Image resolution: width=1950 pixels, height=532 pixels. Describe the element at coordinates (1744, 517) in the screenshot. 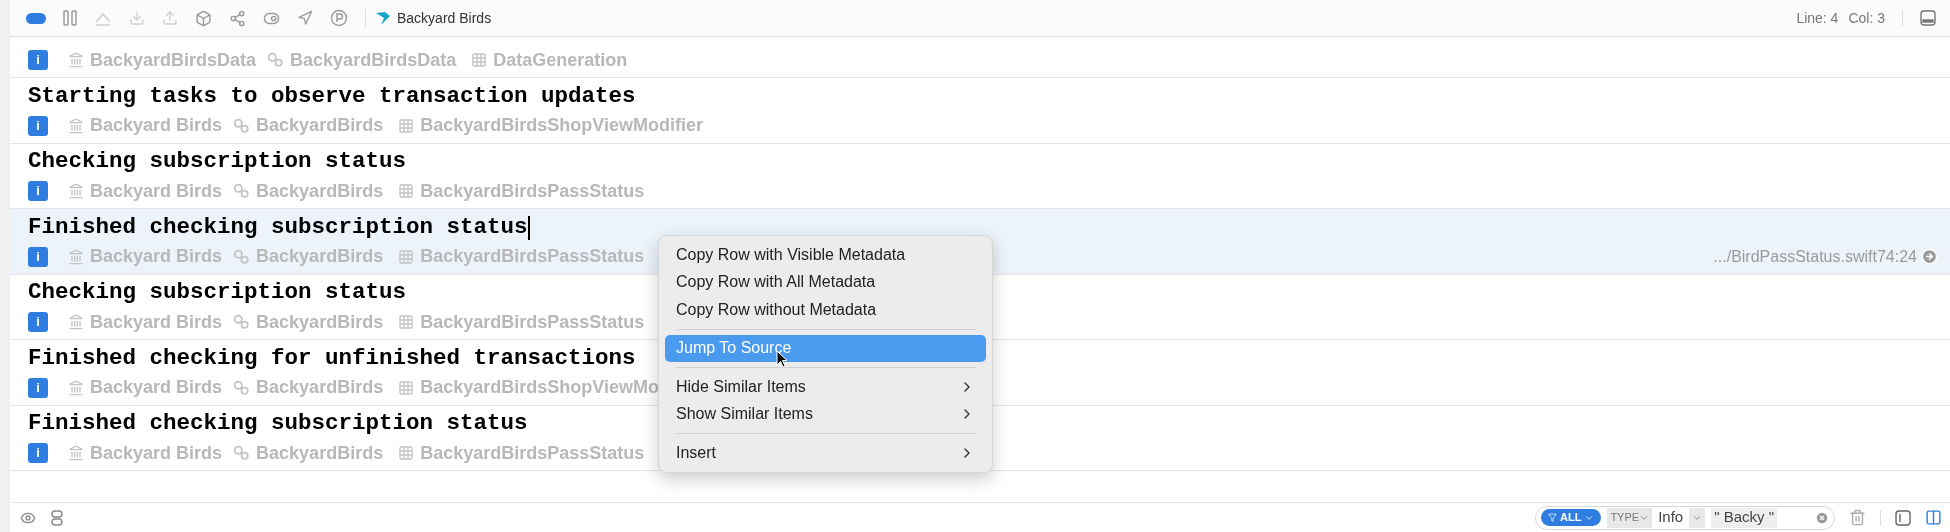

I see `query-token: " Backy "` at that location.